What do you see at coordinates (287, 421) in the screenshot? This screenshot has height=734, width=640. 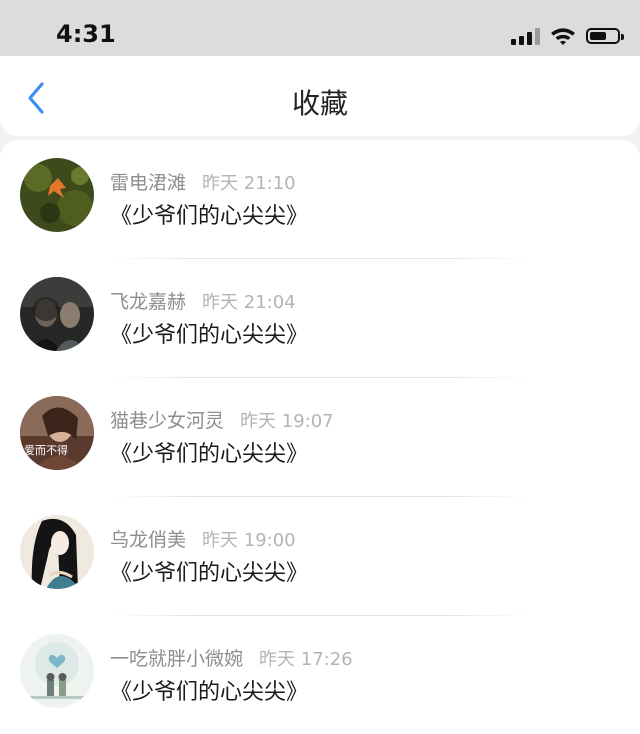 I see `timestamp: 昨天 19:07` at bounding box center [287, 421].